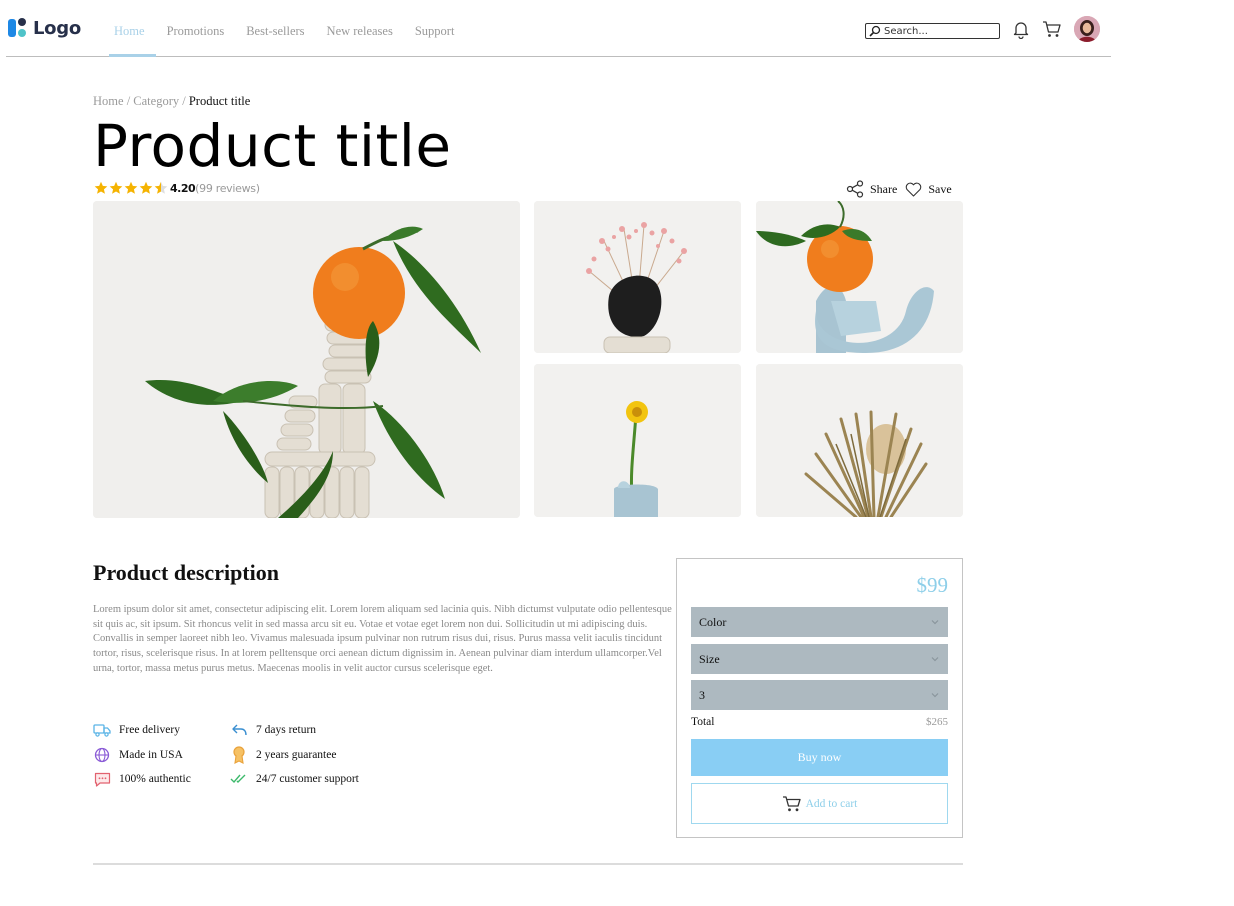 Image resolution: width=1234 pixels, height=906 pixels. I want to click on feature-7-days-return: 7 days return, so click(273, 730).